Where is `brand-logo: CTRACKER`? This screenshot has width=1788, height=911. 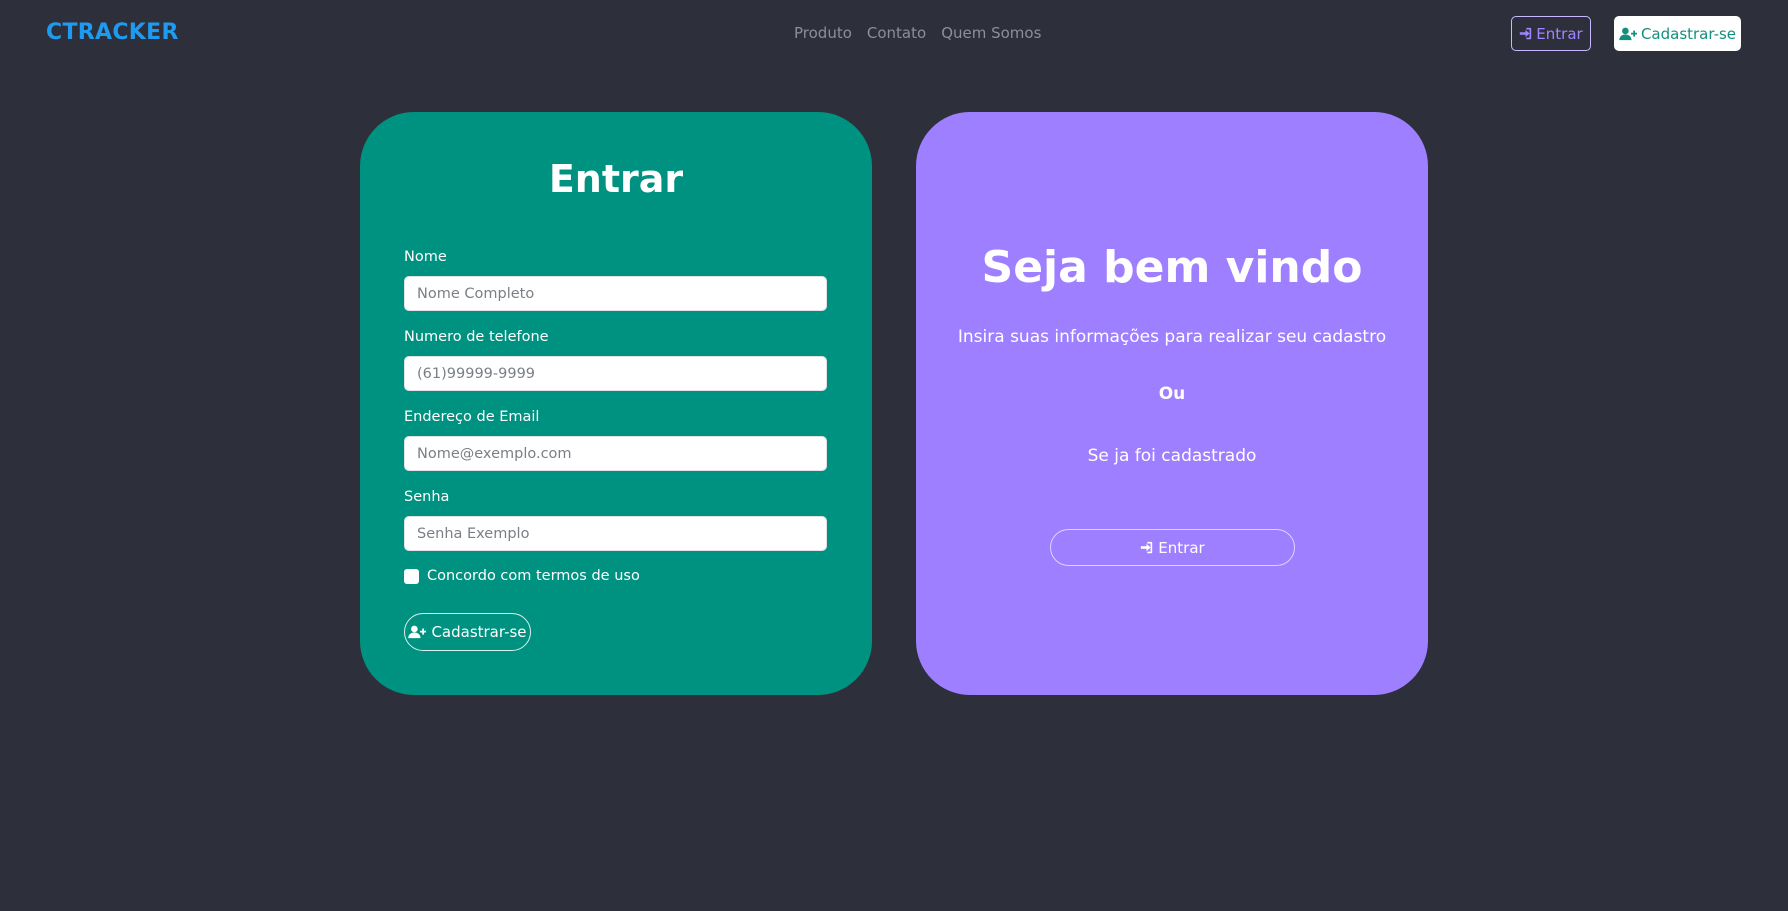 brand-logo: CTRACKER is located at coordinates (112, 32).